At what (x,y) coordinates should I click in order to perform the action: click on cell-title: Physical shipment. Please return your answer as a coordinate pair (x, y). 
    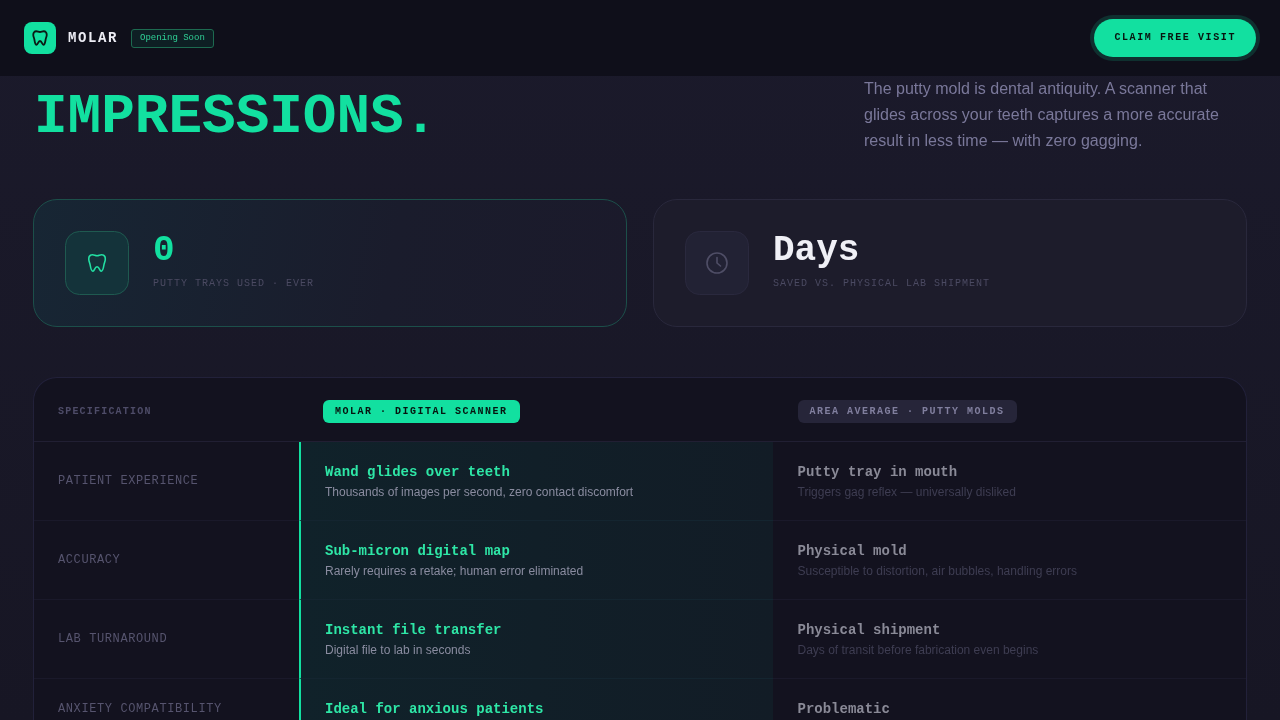
    Looking at the image, I should click on (869, 630).